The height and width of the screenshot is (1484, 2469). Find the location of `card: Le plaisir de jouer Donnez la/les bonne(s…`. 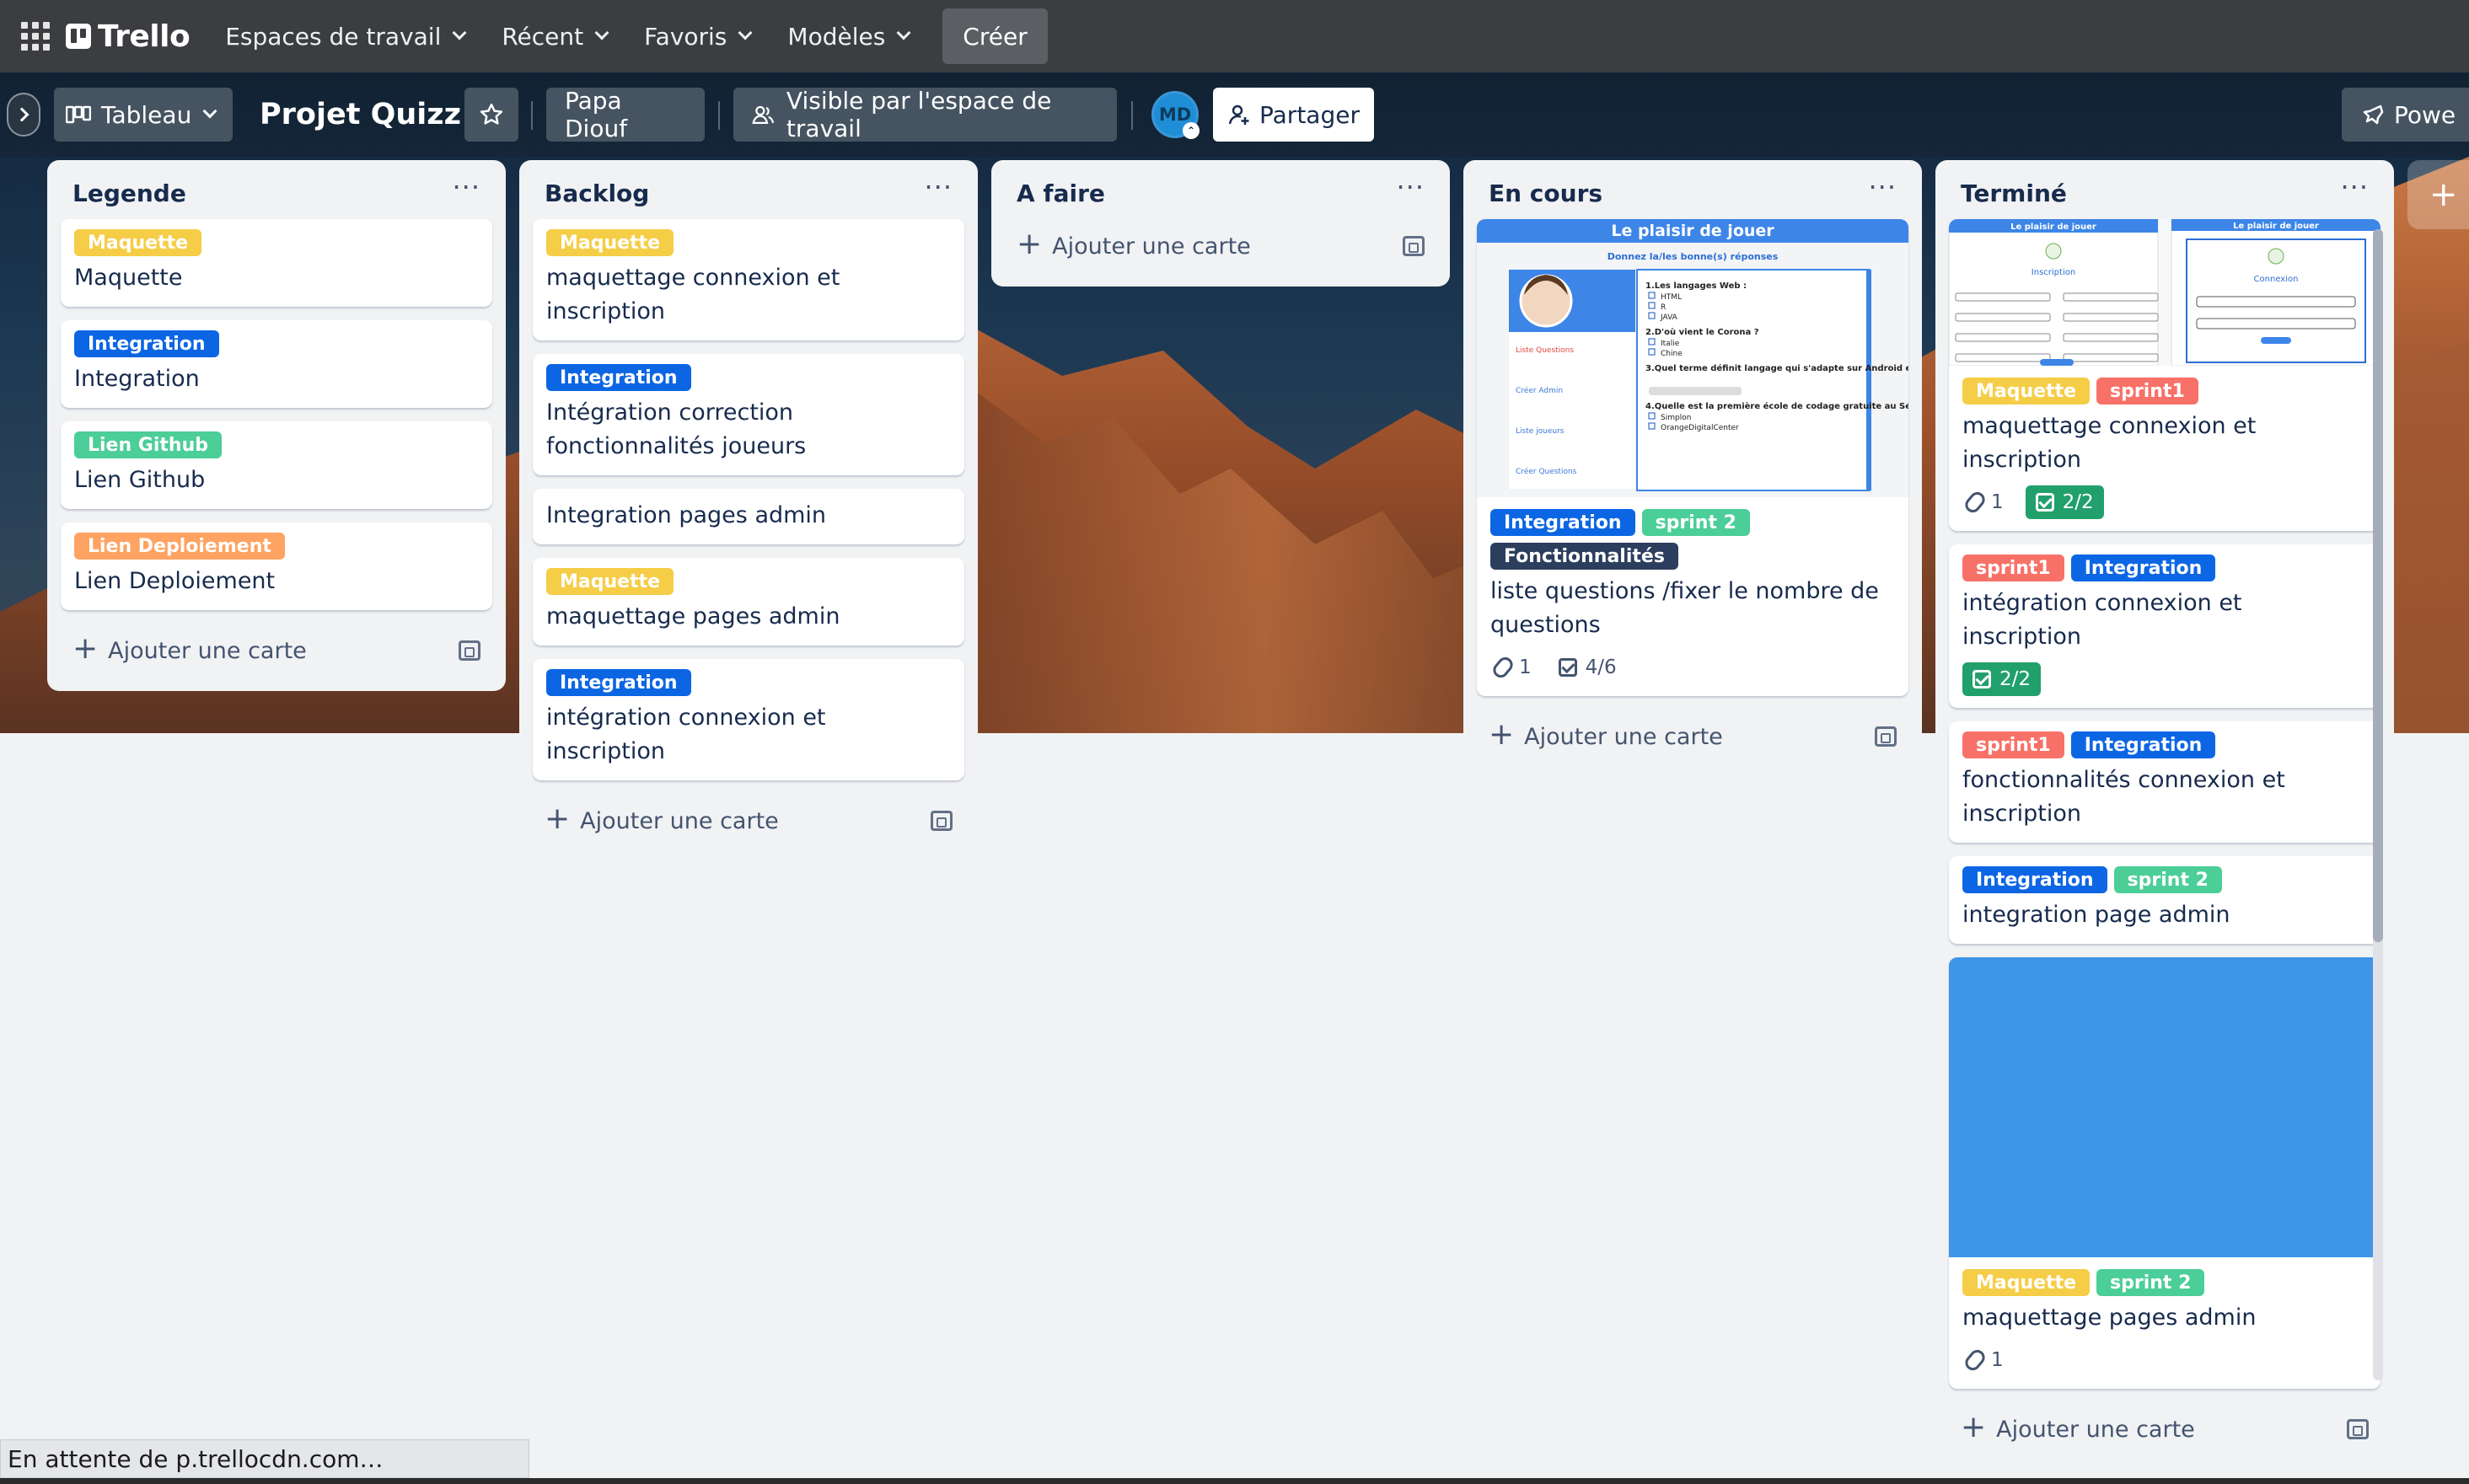

card: Le plaisir de jouer Donnez la/les bonne(s… is located at coordinates (1692, 458).